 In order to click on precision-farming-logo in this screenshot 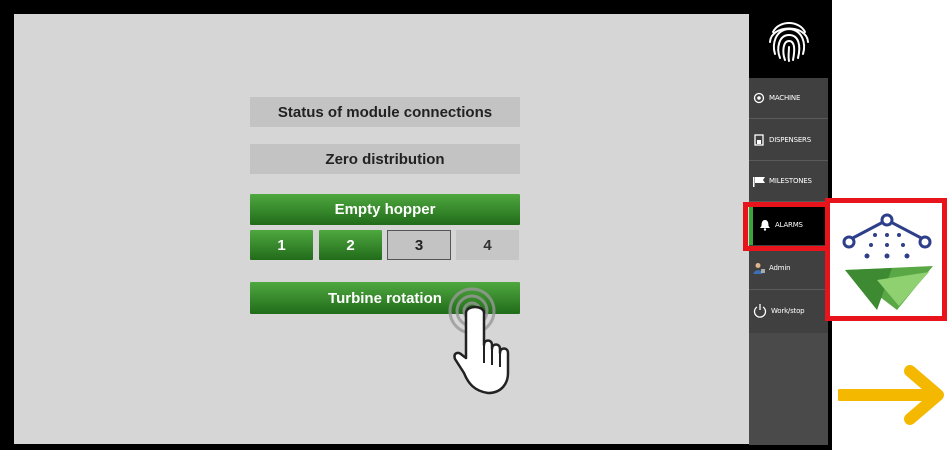, I will do `click(887, 261)`.